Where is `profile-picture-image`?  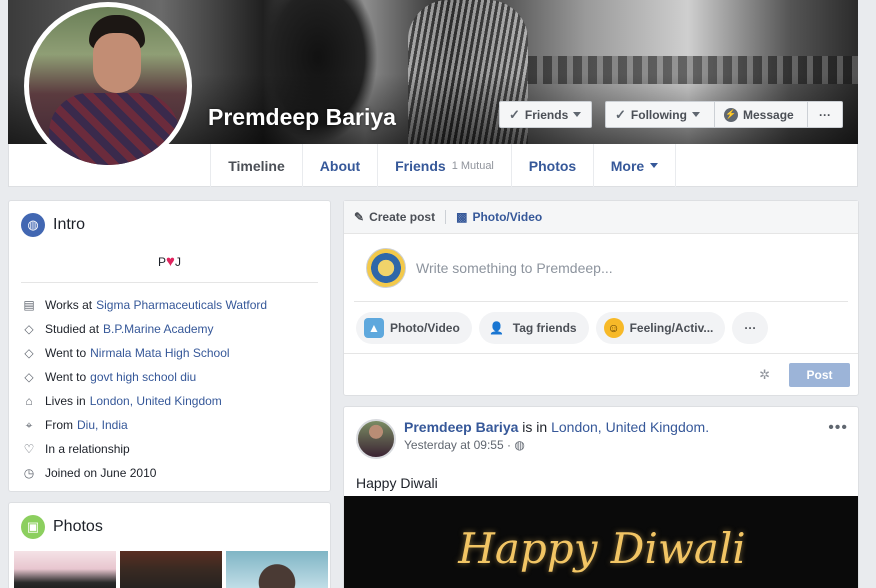 profile-picture-image is located at coordinates (108, 86).